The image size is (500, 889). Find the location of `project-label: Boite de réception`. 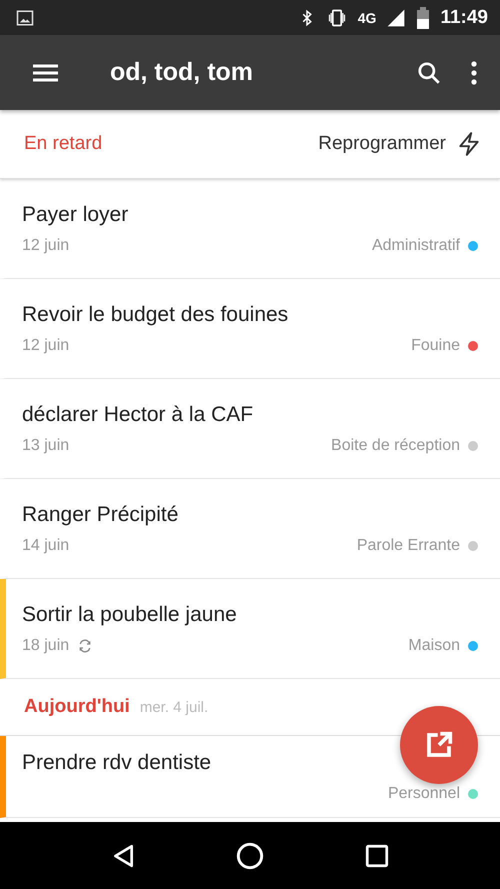

project-label: Boite de réception is located at coordinates (395, 445).